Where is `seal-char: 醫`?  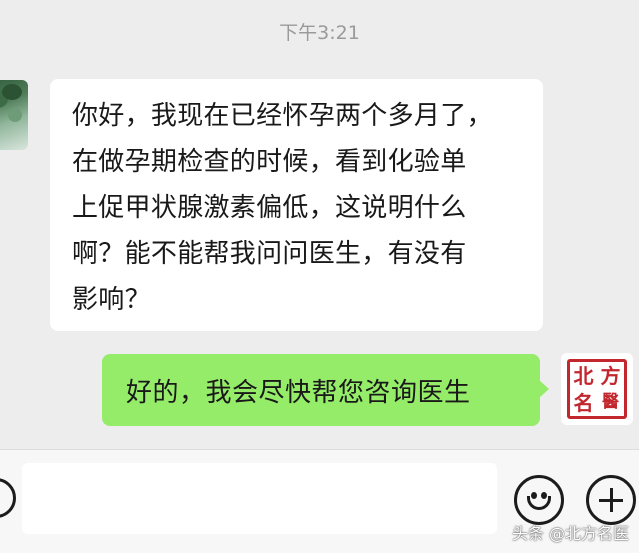
seal-char: 醫 is located at coordinates (610, 402).